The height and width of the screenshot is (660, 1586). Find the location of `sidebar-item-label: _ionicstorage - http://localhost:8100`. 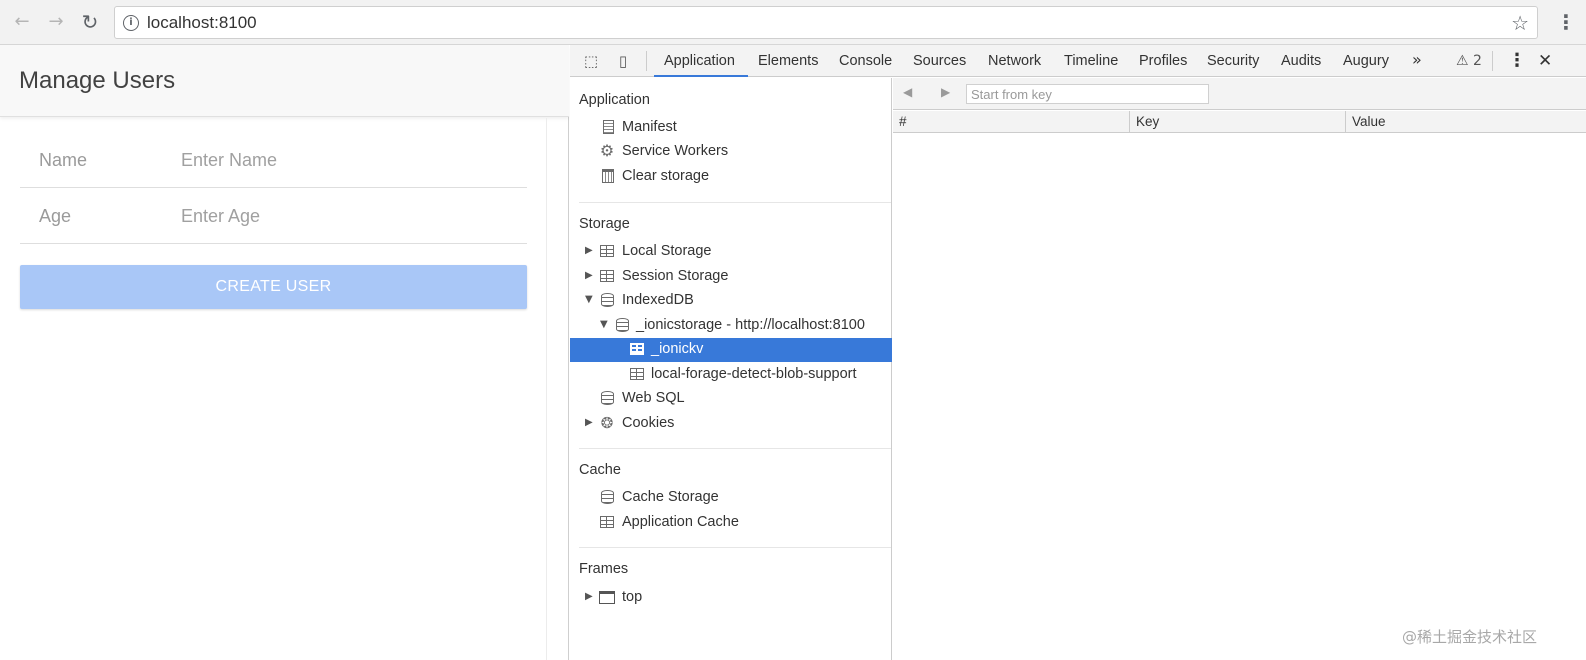

sidebar-item-label: _ionicstorage - http://localhost:8100 is located at coordinates (750, 325).